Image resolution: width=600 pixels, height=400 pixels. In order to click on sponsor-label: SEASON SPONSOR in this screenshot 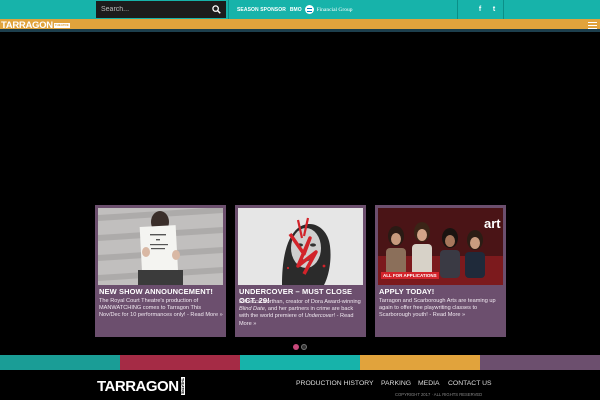, I will do `click(261, 9)`.